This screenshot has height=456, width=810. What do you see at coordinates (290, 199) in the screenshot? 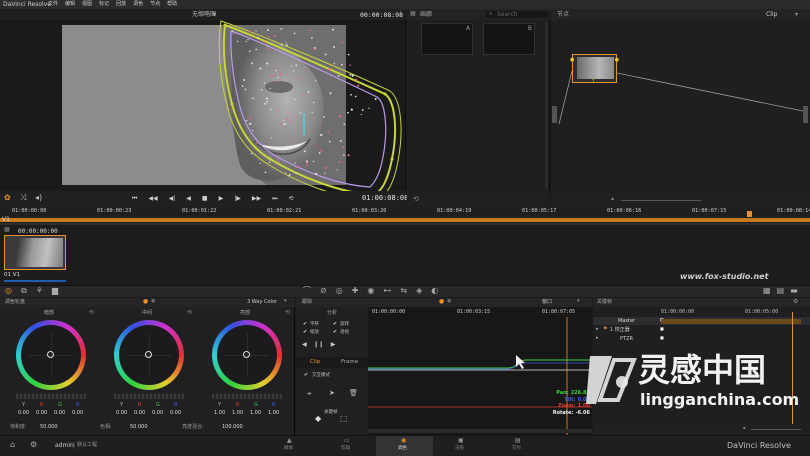
I see `loop-icon: ⟲` at bounding box center [290, 199].